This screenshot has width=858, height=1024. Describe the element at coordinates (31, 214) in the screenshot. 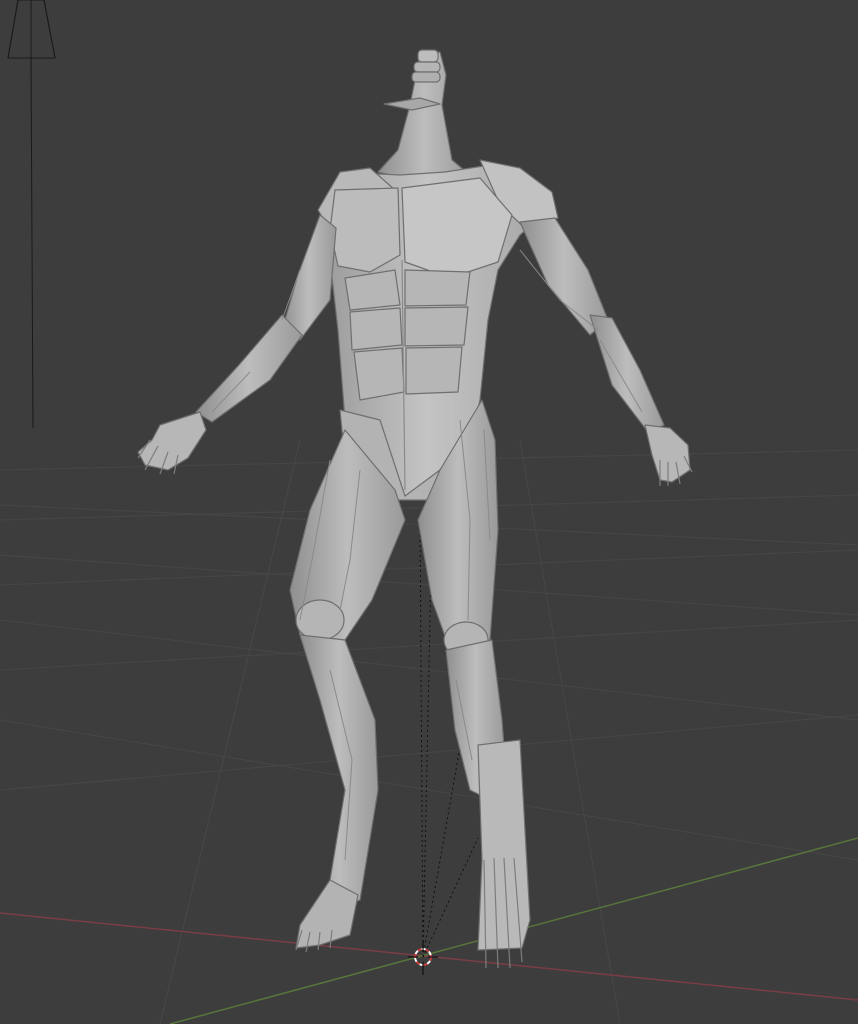

I see `camera-object` at that location.